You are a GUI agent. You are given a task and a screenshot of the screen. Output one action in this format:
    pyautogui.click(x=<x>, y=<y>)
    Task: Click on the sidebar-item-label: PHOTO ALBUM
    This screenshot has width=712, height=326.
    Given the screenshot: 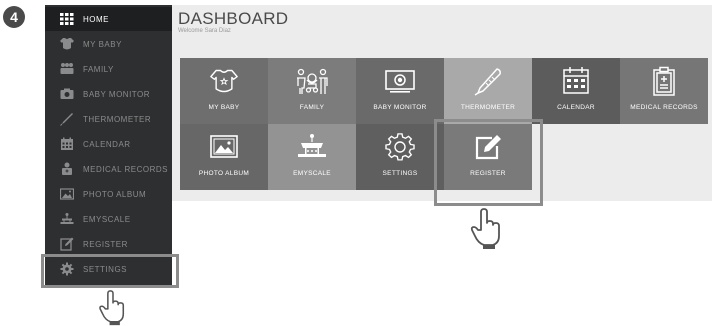 What is the action you would take?
    pyautogui.click(x=115, y=194)
    